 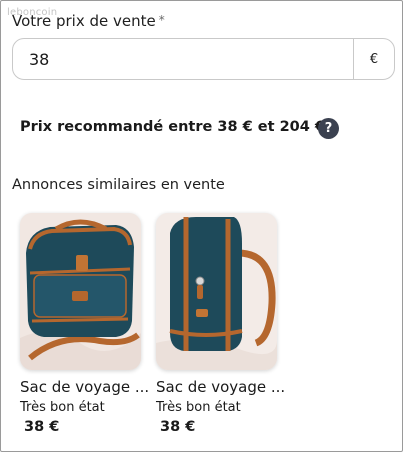 I want to click on price-field-label: Votre prix de vente *, so click(x=88, y=21).